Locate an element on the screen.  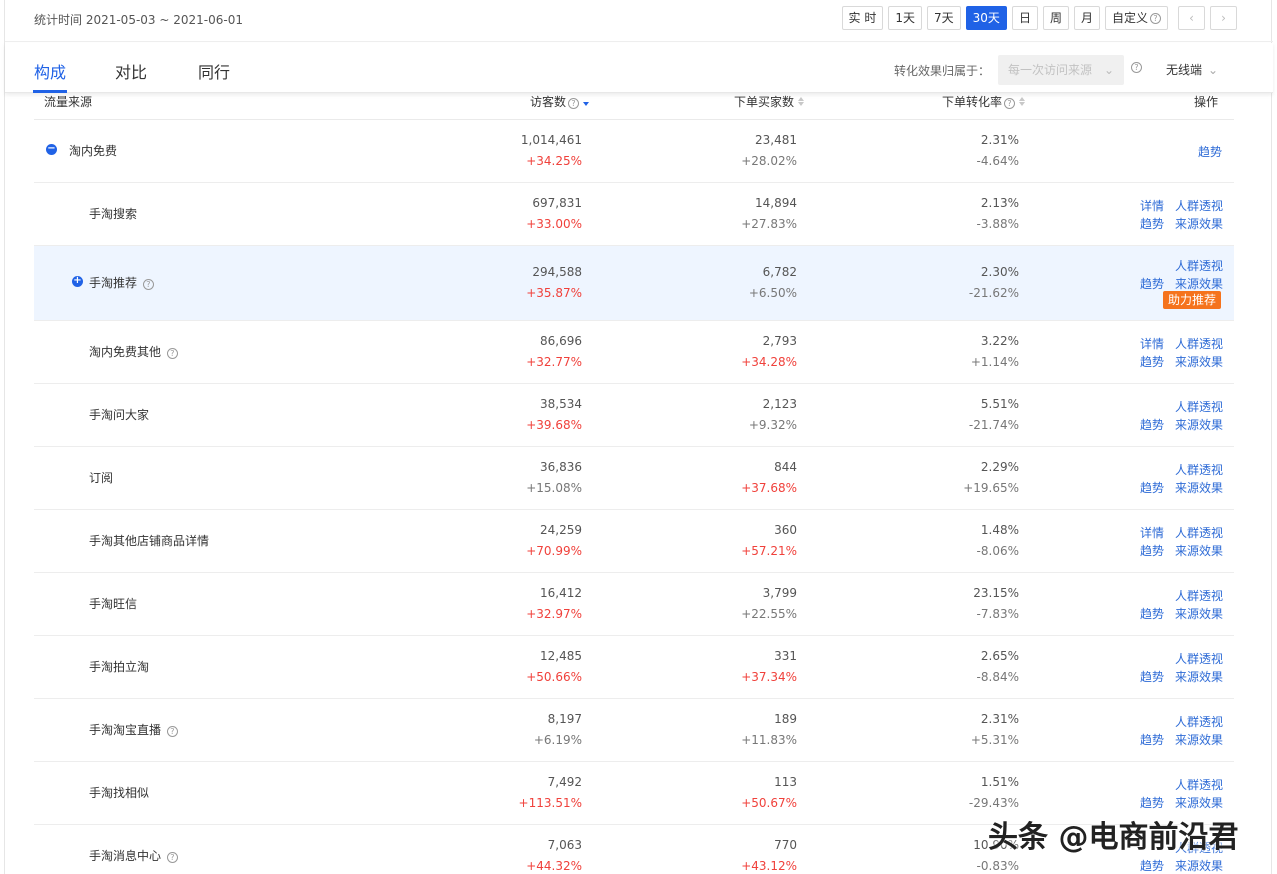
visitors-change: +34.25% is located at coordinates (554, 161).